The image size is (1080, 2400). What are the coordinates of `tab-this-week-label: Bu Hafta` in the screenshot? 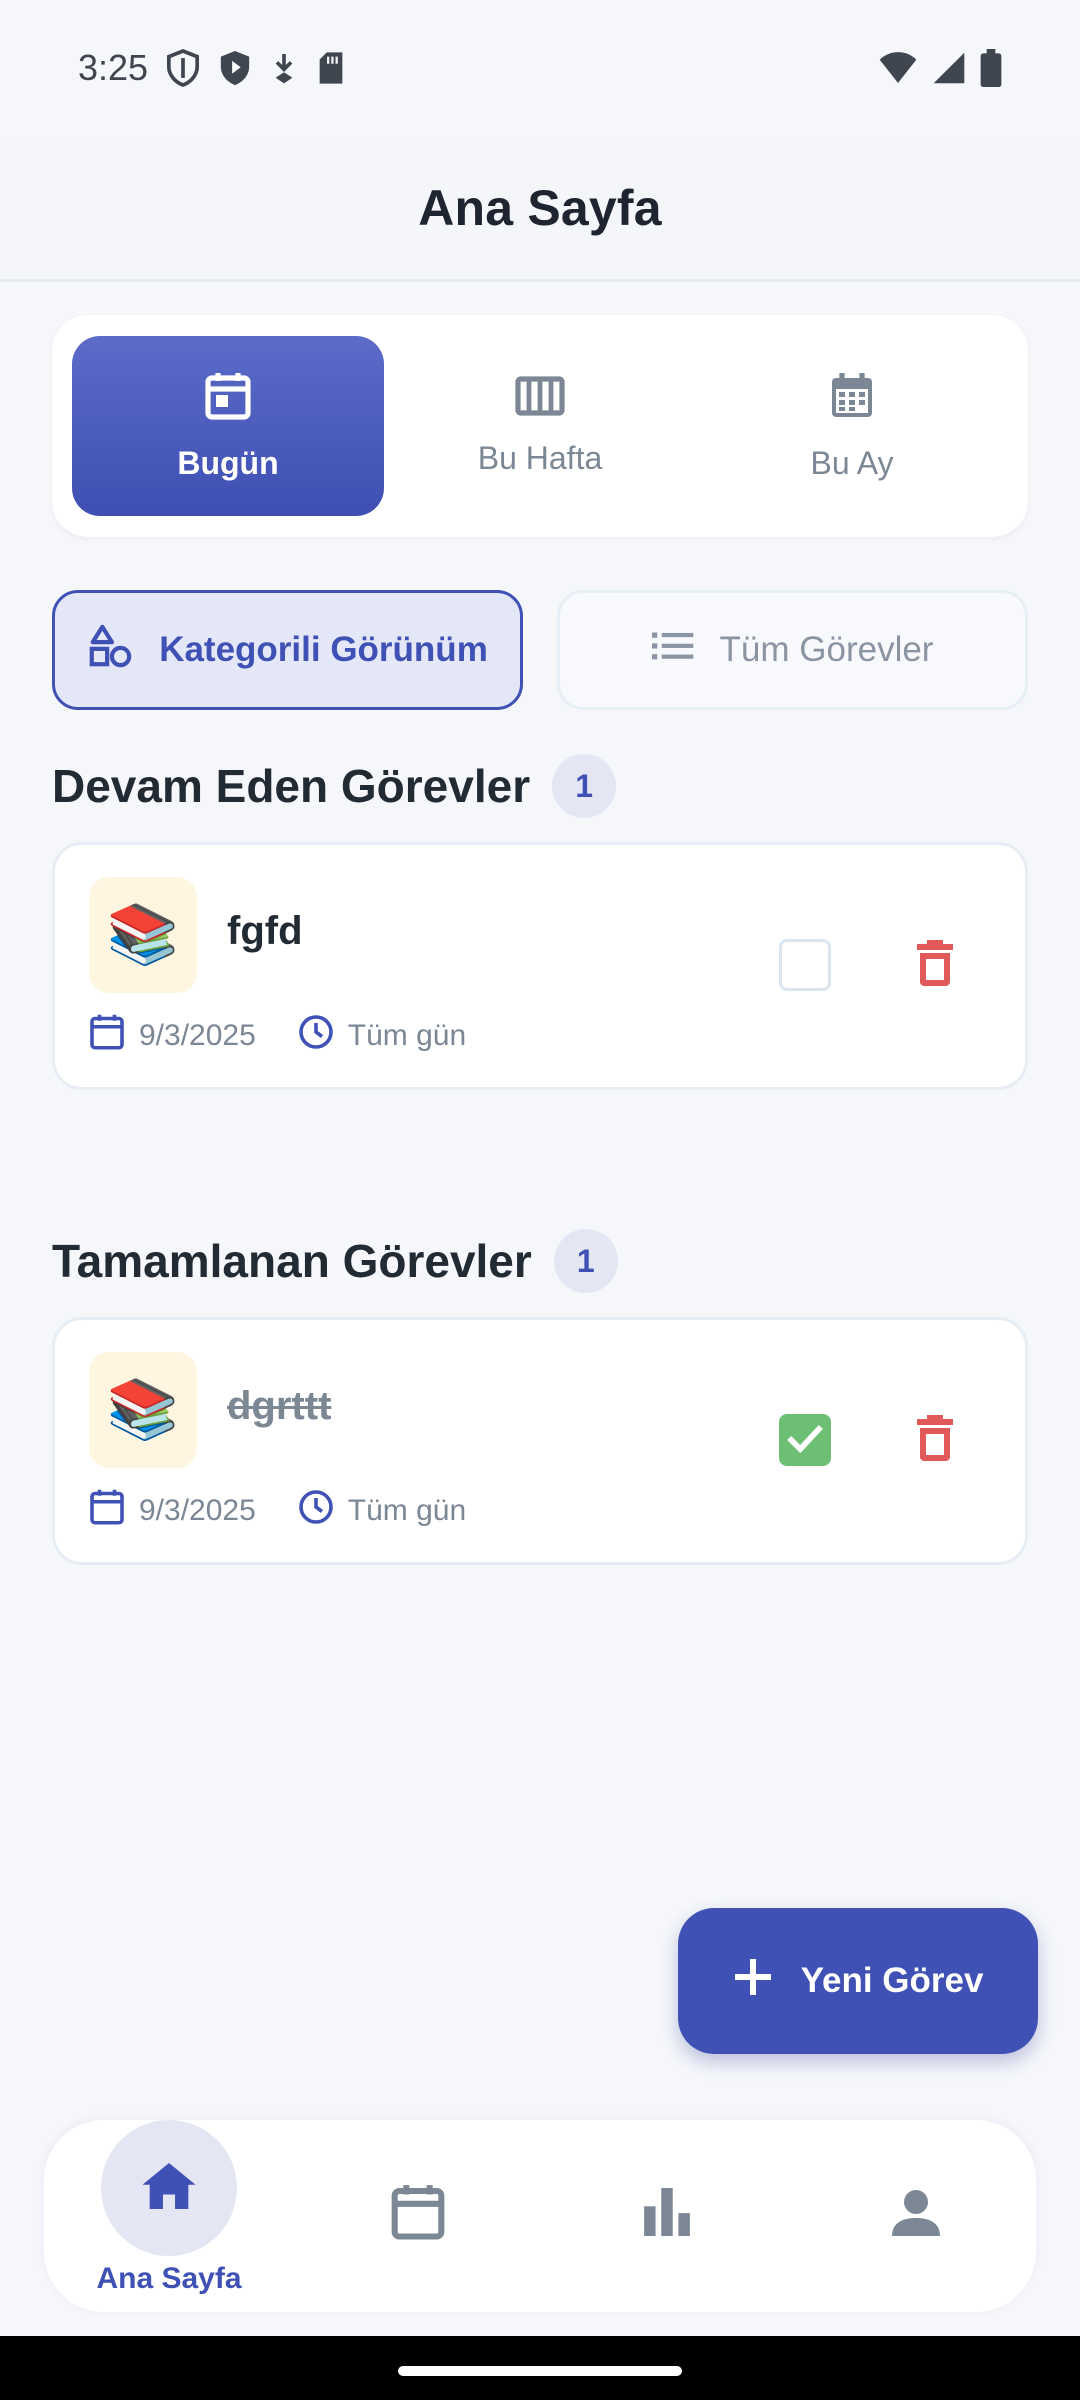 It's located at (540, 457).